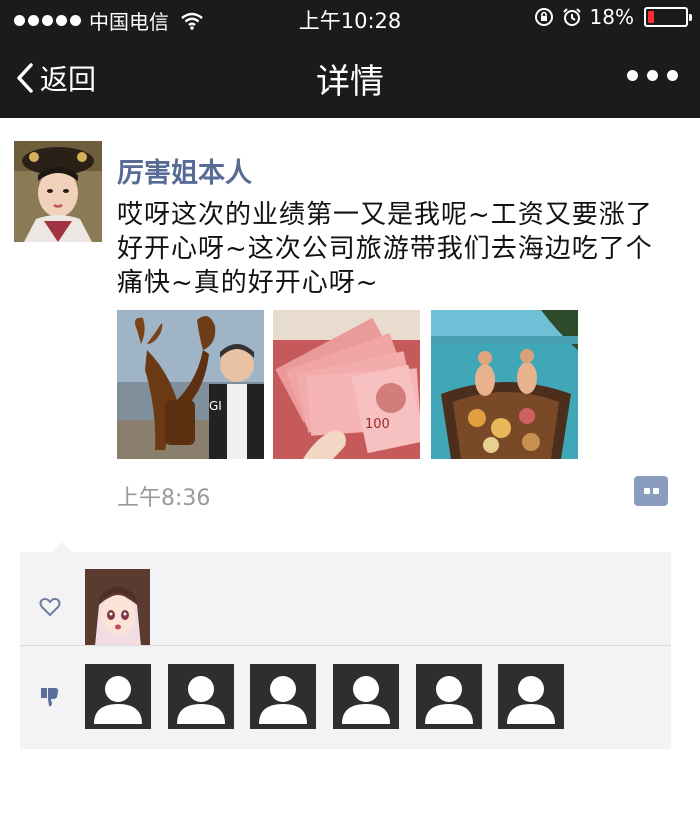 This screenshot has height=826, width=700. I want to click on page-title: 详情, so click(350, 82).